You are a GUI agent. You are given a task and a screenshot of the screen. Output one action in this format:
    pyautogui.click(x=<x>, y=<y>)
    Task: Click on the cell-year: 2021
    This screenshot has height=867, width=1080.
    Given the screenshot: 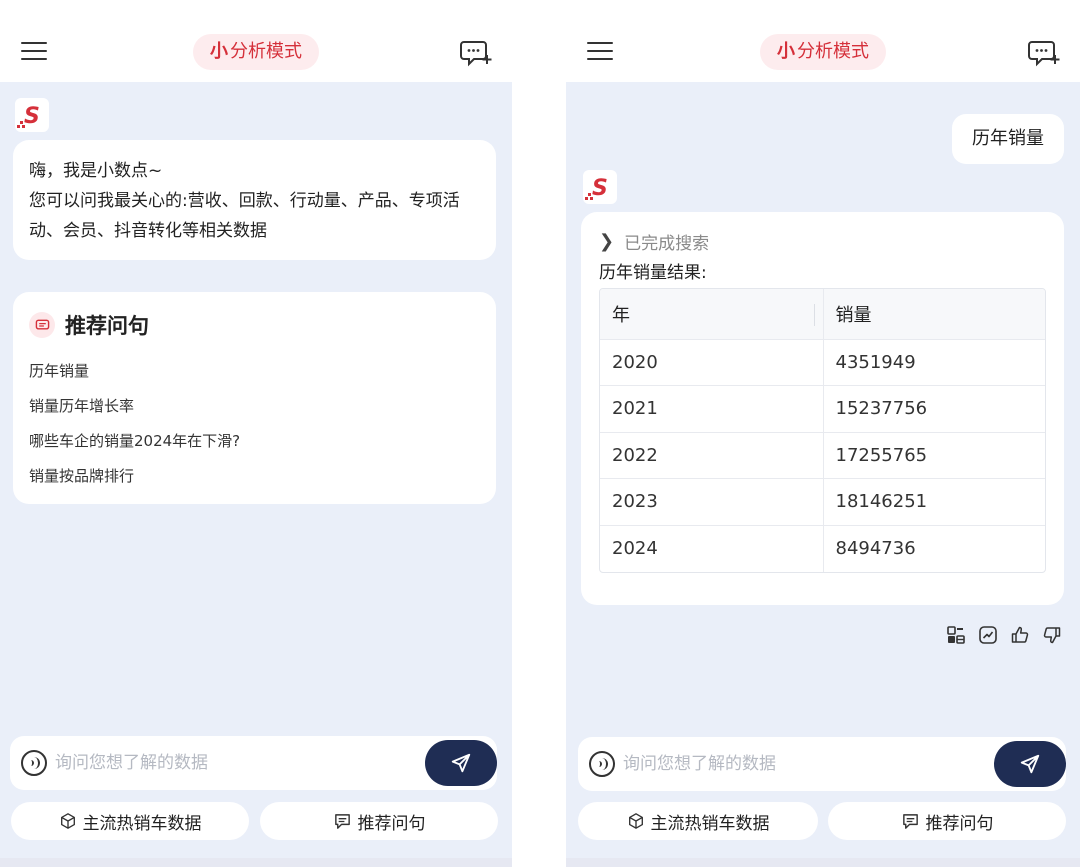 What is the action you would take?
    pyautogui.click(x=712, y=408)
    